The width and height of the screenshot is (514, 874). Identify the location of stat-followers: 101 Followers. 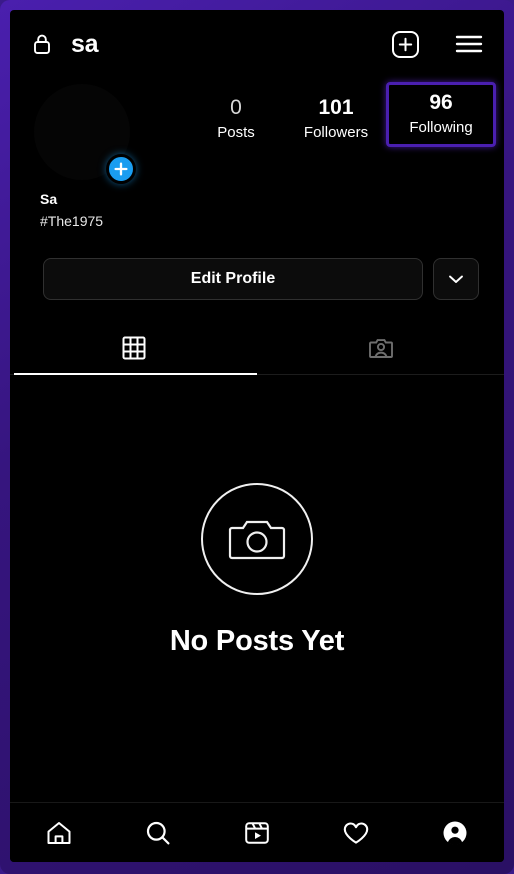
(336, 114).